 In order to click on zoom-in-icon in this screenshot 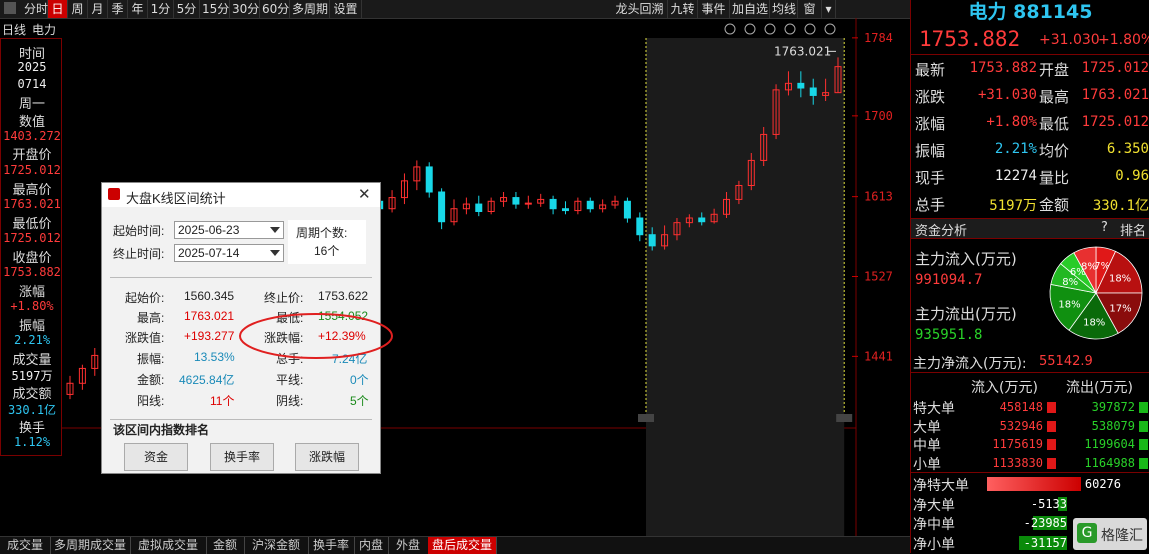, I will do `click(790, 29)`.